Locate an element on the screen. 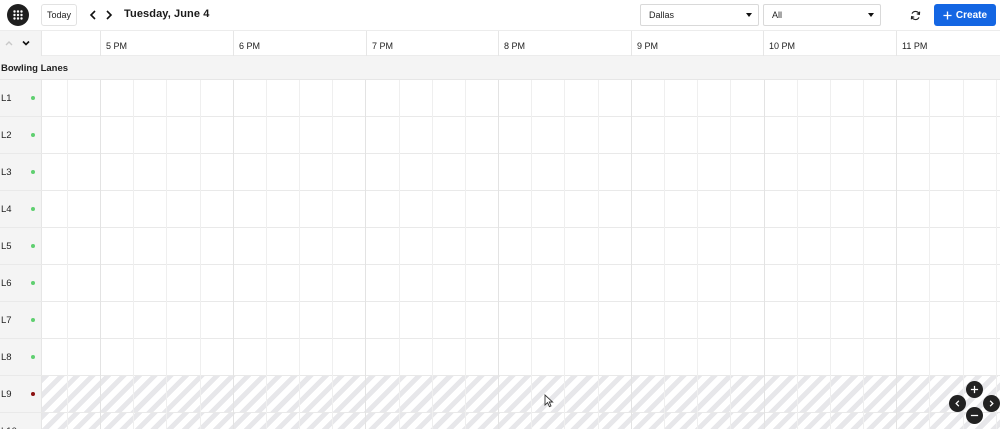 The height and width of the screenshot is (429, 1000). minus-icon is located at coordinates (974, 415).